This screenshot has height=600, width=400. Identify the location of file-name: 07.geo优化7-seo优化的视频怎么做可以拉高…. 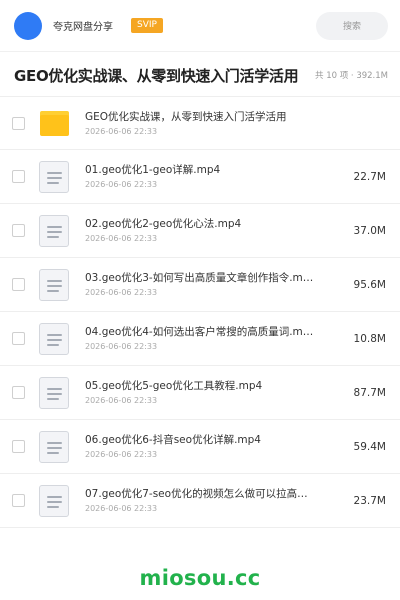
(196, 494).